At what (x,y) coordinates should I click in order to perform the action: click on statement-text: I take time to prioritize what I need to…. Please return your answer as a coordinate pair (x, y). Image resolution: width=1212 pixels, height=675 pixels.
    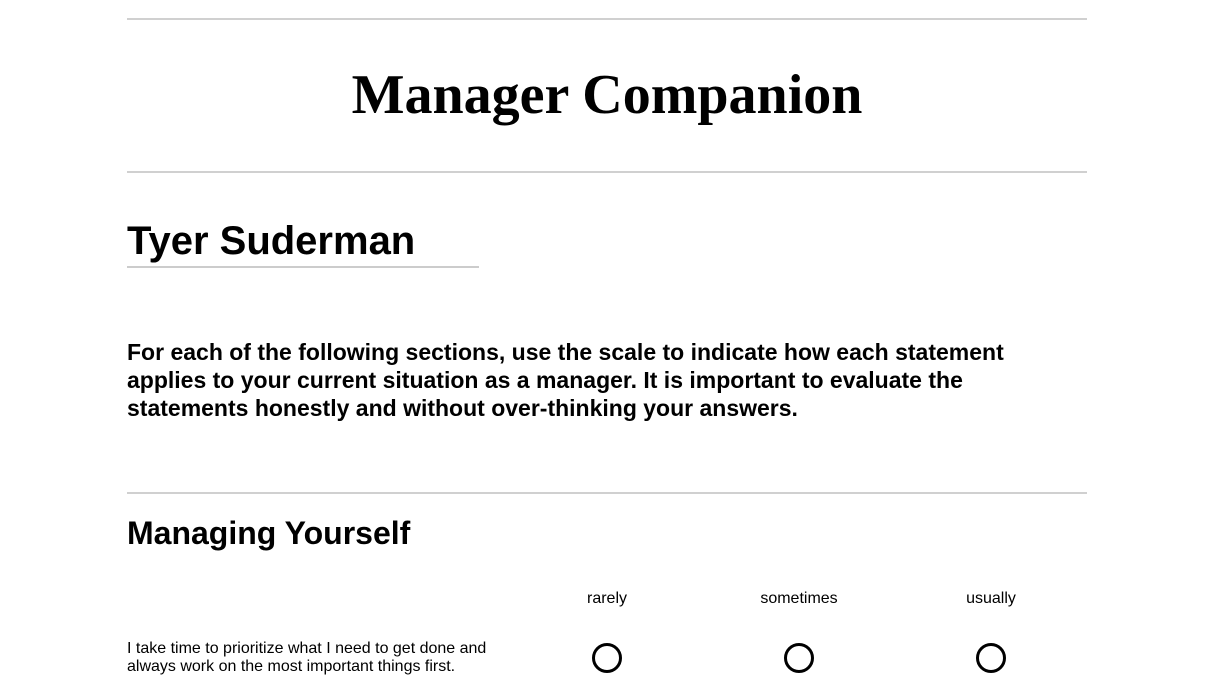
    Looking at the image, I should click on (307, 657).